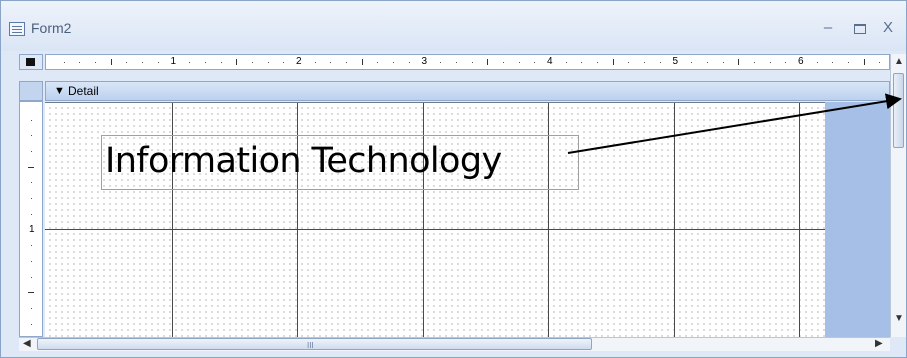  Describe the element at coordinates (51, 28) in the screenshot. I see `window-title: Form2` at that location.